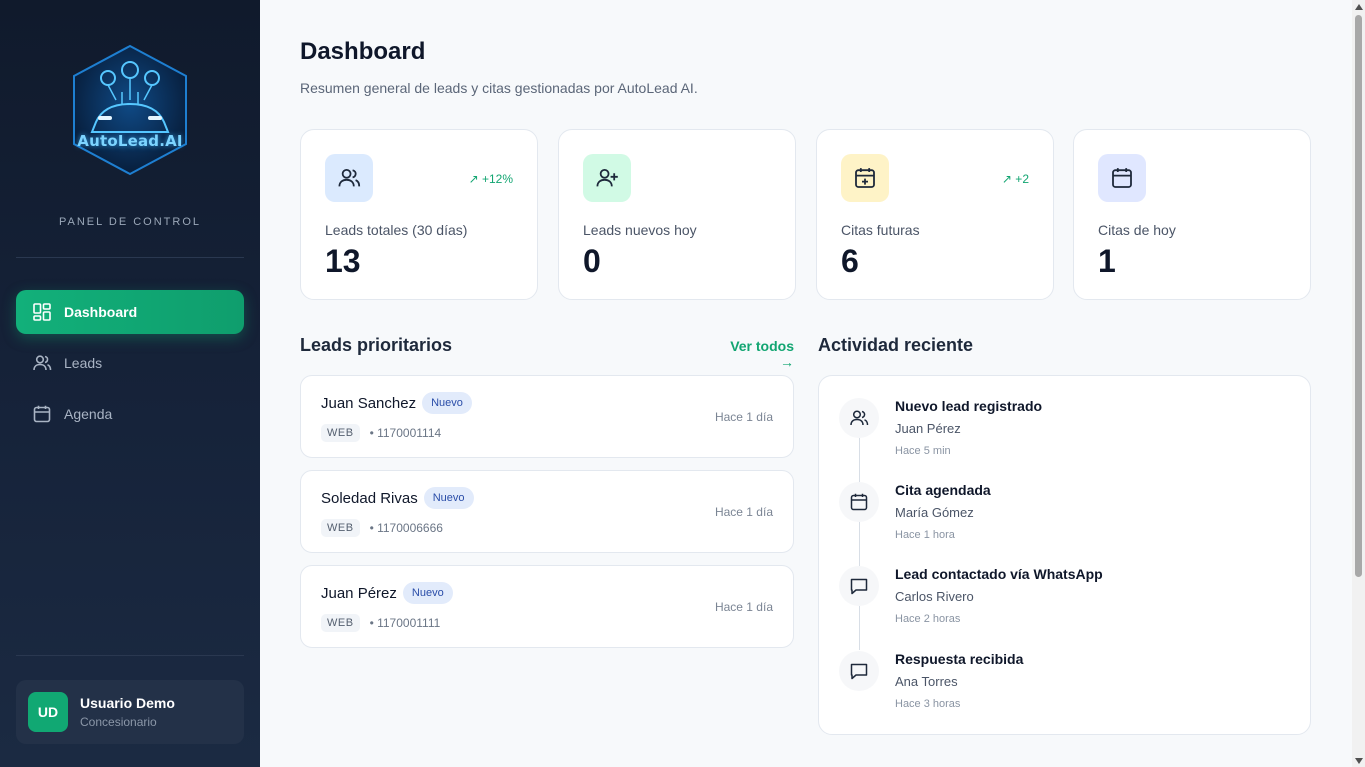 The image size is (1365, 767). What do you see at coordinates (405, 433) in the screenshot?
I see `lead-phone: • 1170001114` at bounding box center [405, 433].